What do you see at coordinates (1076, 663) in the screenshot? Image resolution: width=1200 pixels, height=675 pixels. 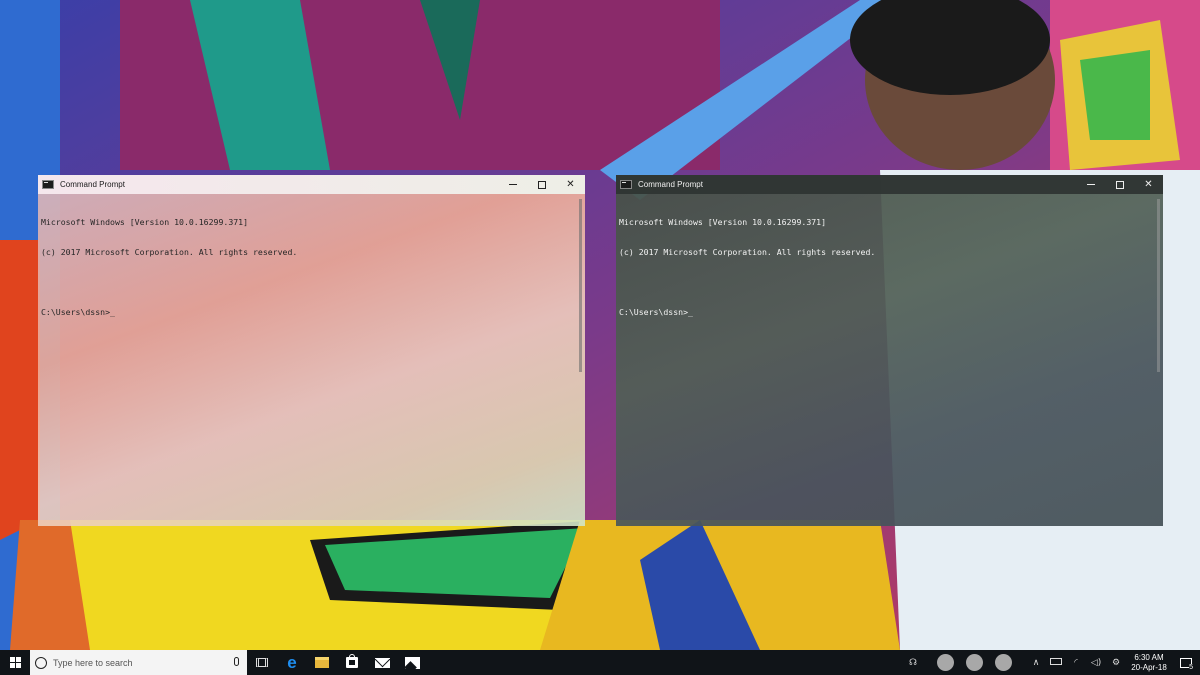 I see `network-wifi-icon: ◜` at bounding box center [1076, 663].